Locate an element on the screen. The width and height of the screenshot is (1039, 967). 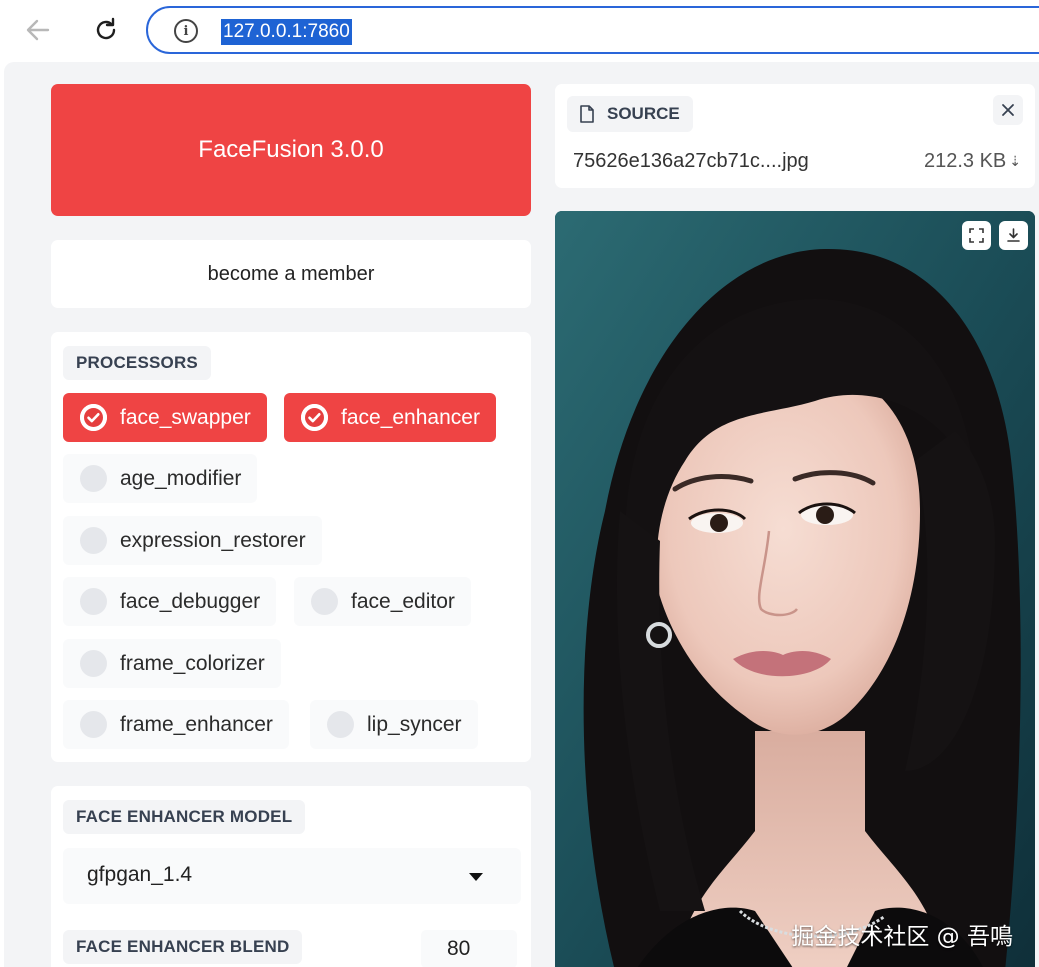
face-enhancer-model-label: FACE ENHANCER MODEL is located at coordinates (184, 817).